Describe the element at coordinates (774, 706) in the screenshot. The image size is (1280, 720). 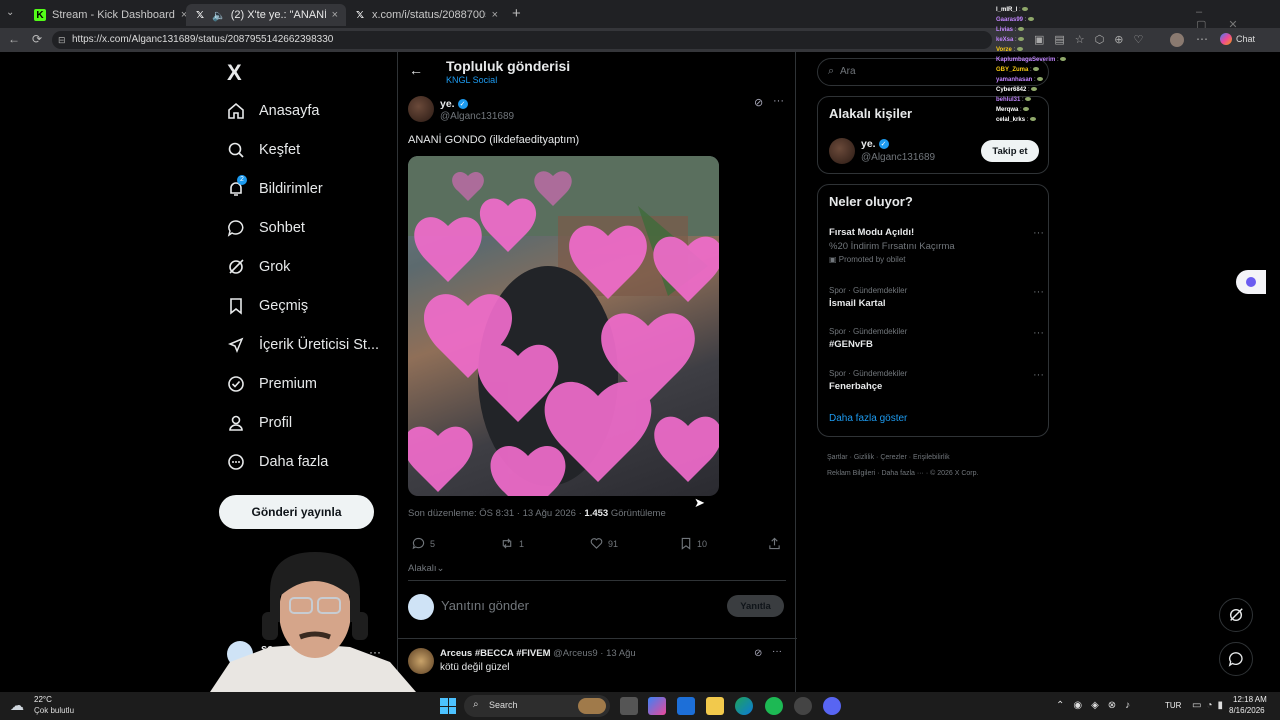
I see `spotify-icon` at that location.